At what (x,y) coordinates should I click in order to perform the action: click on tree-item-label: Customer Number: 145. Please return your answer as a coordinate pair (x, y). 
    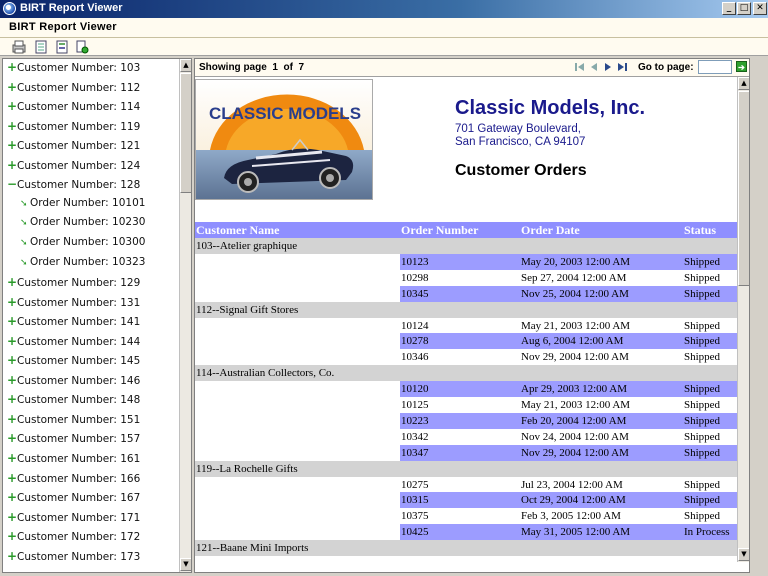
    Looking at the image, I should click on (79, 361).